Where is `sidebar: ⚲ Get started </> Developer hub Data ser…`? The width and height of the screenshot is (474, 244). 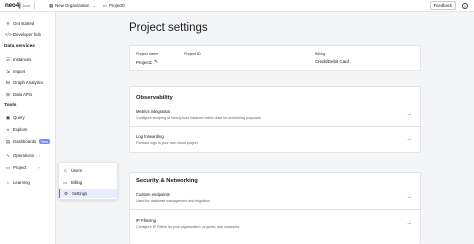
sidebar: ⚲ Get started </> Developer hub Data ser… is located at coordinates (28, 128).